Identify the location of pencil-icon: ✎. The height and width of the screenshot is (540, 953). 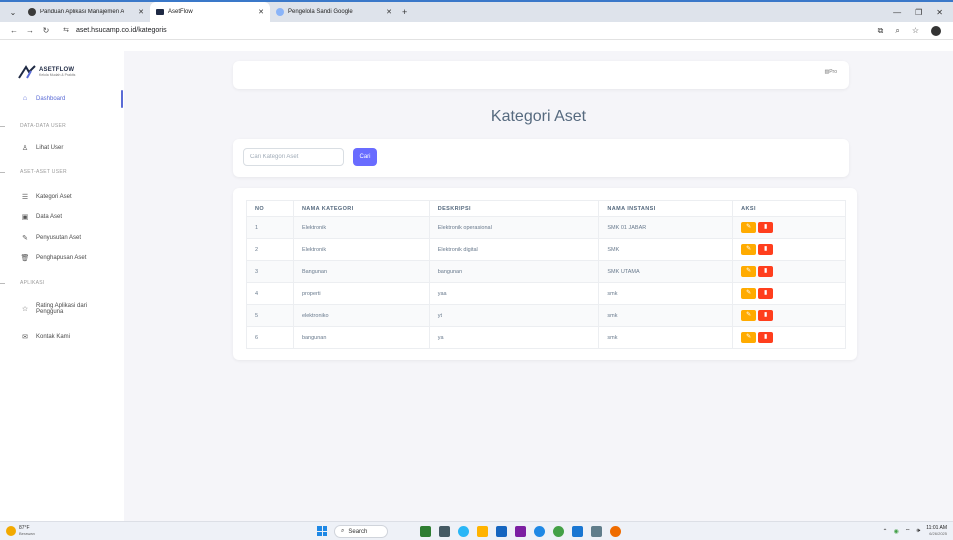
(25, 238).